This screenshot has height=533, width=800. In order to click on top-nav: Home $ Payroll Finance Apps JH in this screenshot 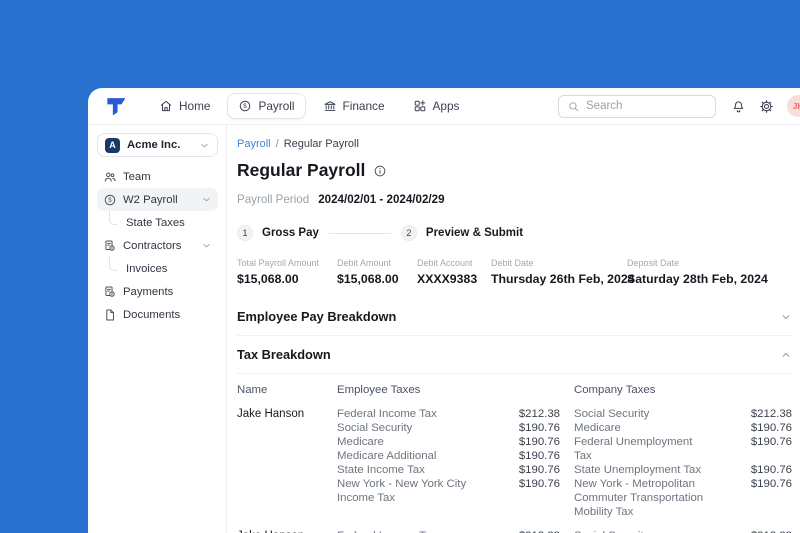, I will do `click(444, 106)`.